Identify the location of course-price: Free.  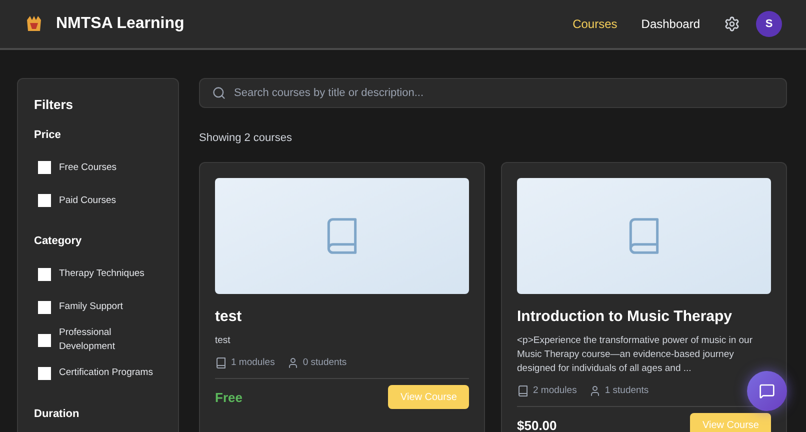
(228, 397).